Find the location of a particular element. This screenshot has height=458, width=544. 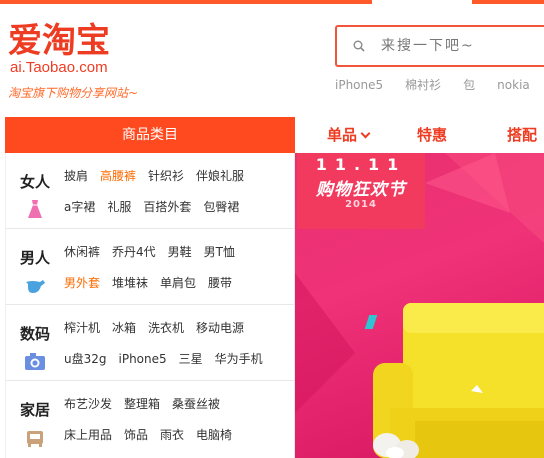

category-name: 女人 is located at coordinates (35, 181).